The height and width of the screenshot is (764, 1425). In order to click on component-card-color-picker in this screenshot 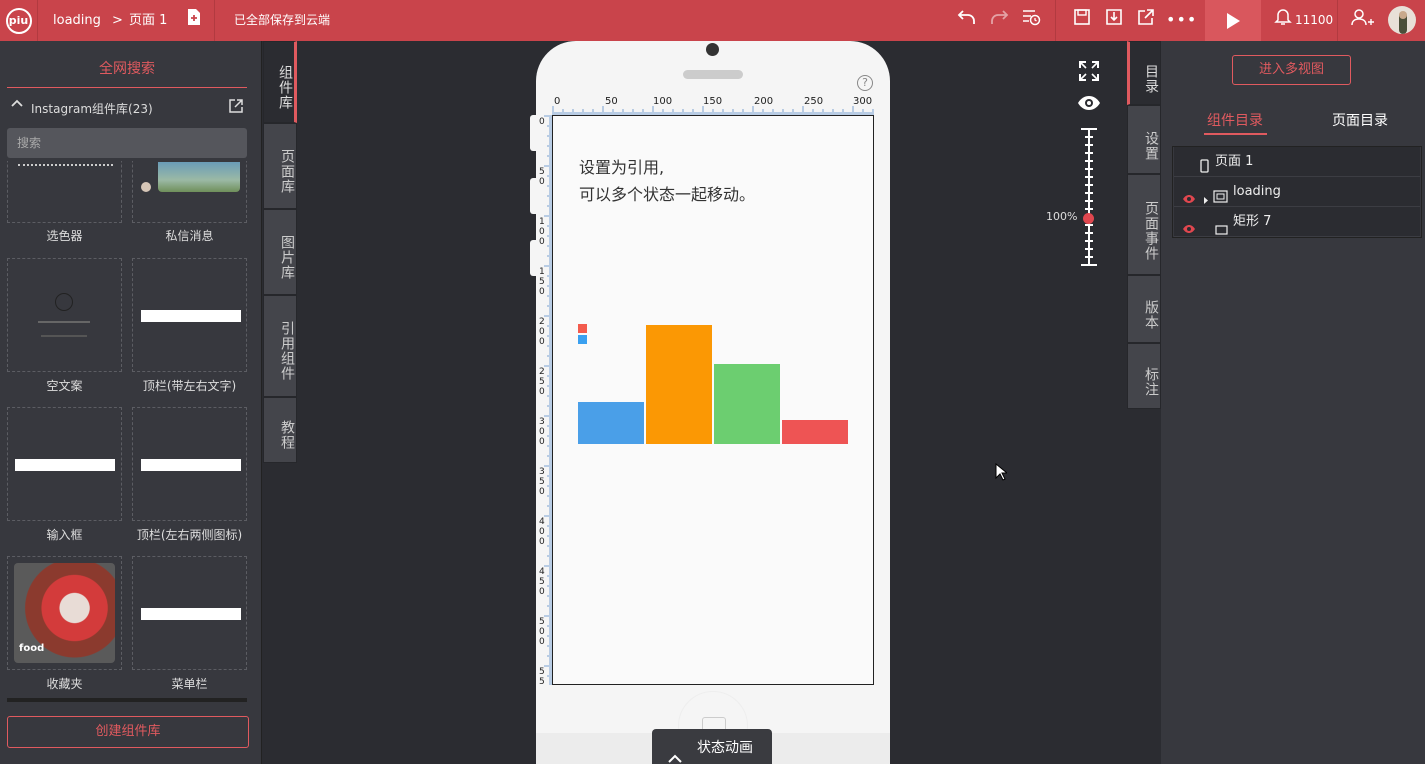, I will do `click(64, 192)`.